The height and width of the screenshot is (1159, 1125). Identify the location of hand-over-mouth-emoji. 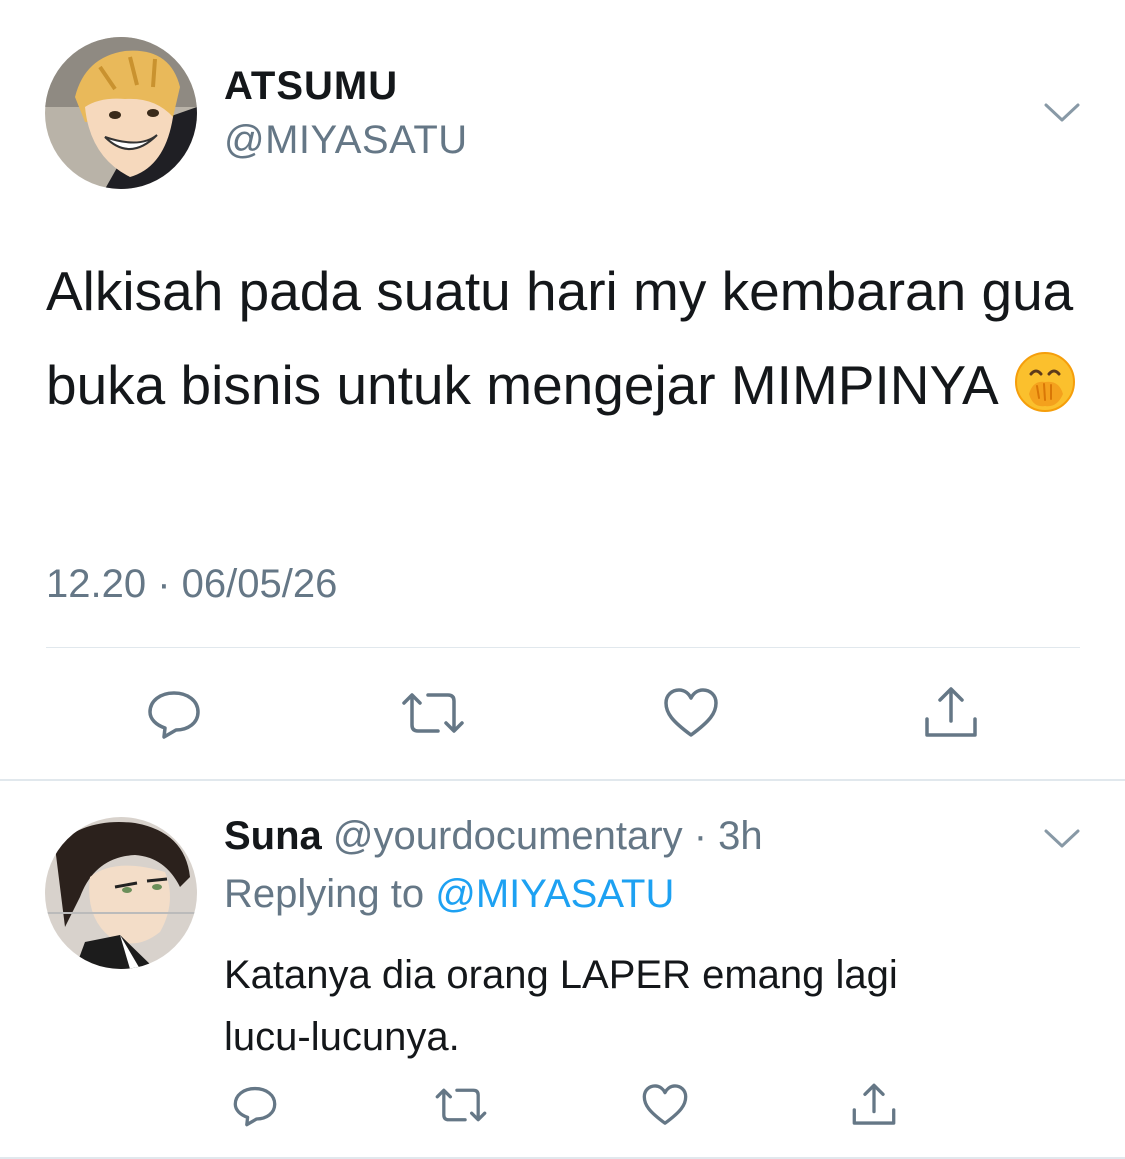
(1045, 380).